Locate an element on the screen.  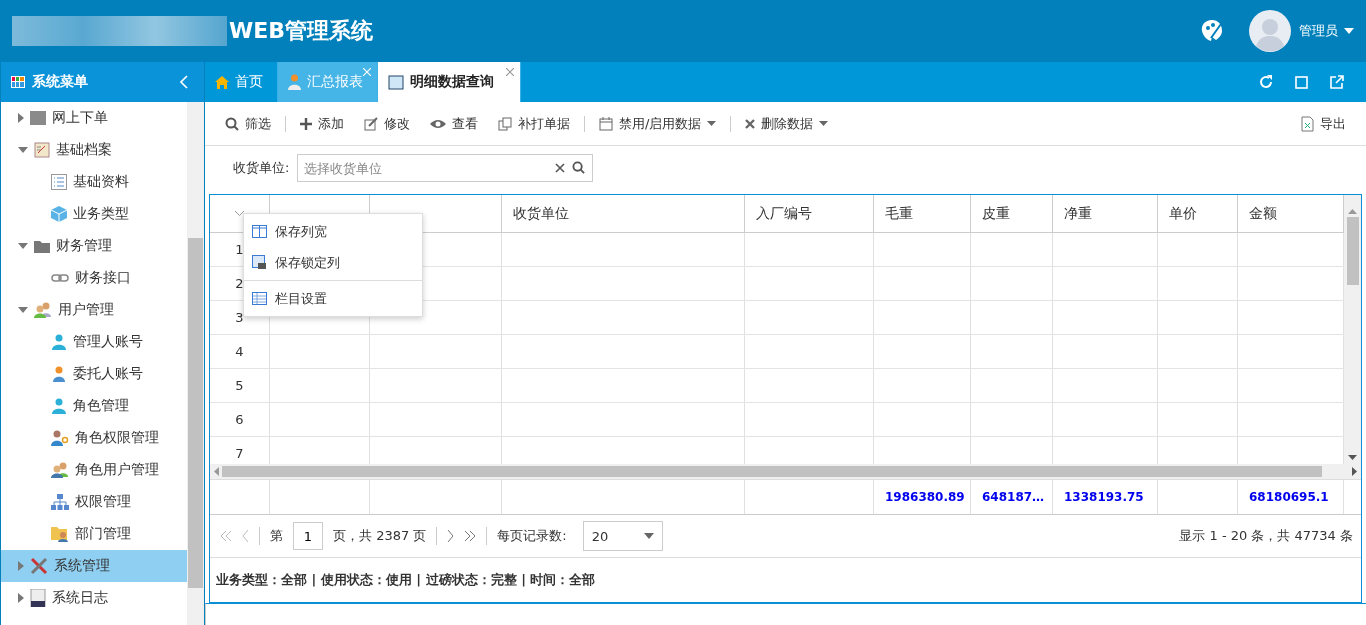
cube-icon is located at coordinates (59, 214).